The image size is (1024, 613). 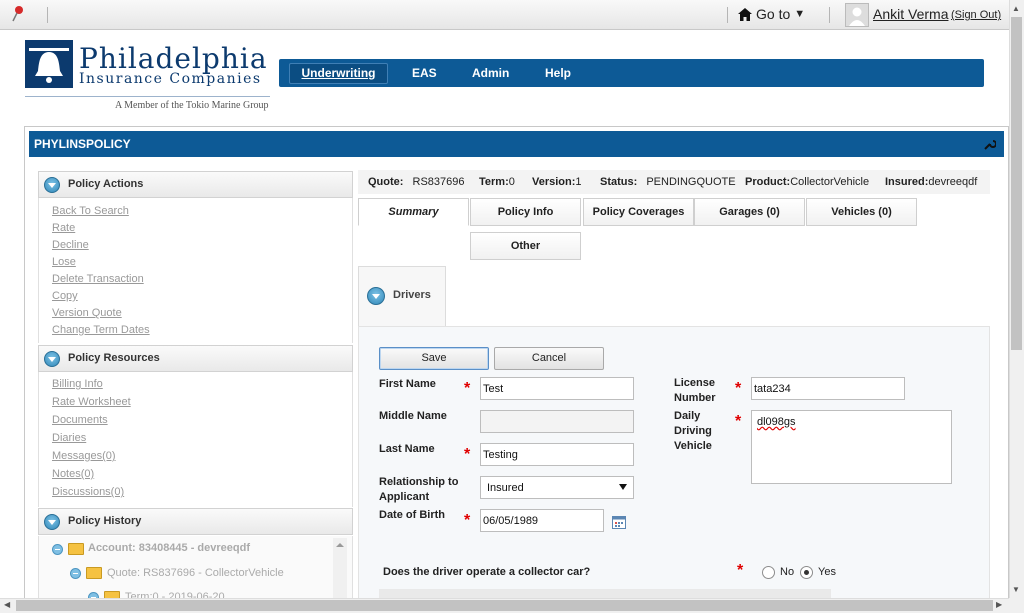 What do you see at coordinates (64, 262) in the screenshot?
I see `lose-link: Lose` at bounding box center [64, 262].